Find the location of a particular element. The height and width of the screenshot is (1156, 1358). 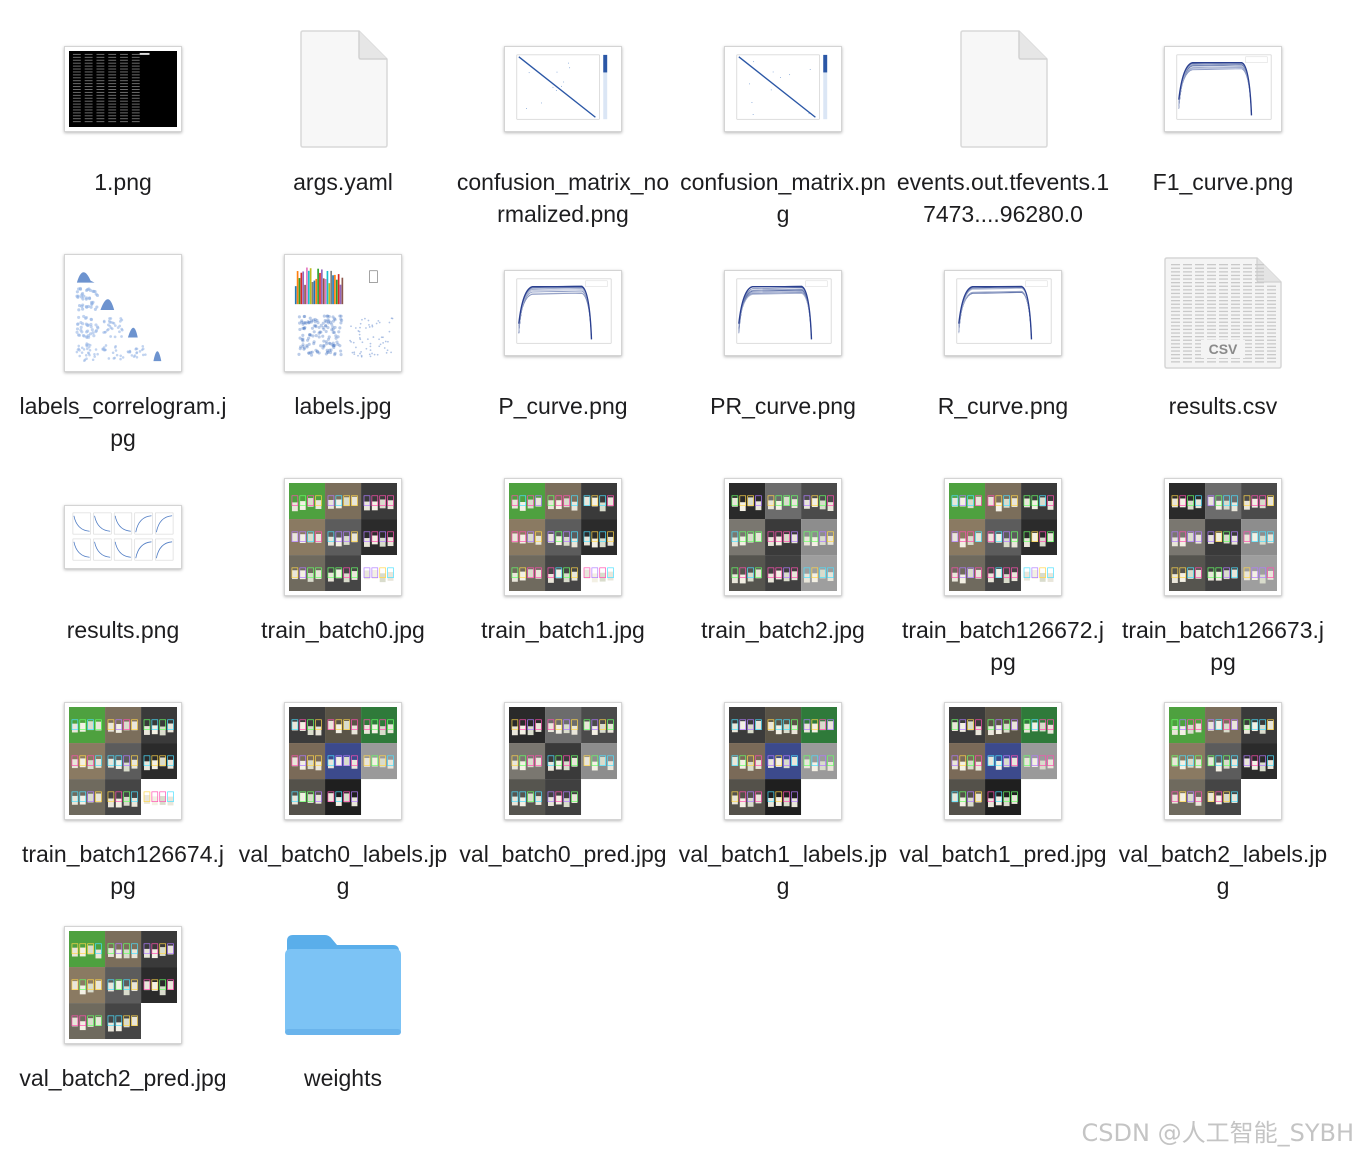

watermark: CSDN @人工智能_SYBH is located at coordinates (1217, 1133).